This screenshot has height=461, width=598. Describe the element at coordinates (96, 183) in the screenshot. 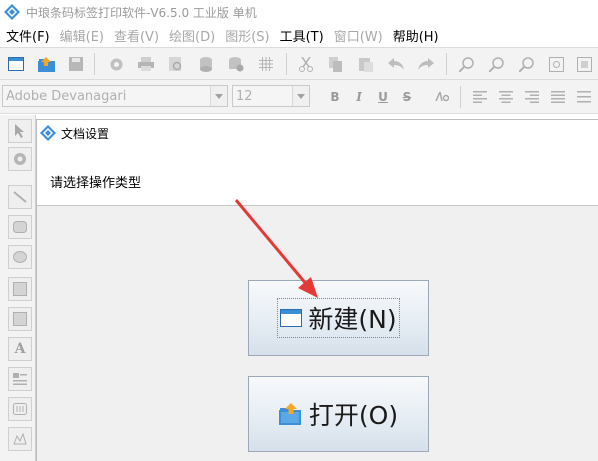

I see `dialog-prompt: 请选择操作类型` at that location.